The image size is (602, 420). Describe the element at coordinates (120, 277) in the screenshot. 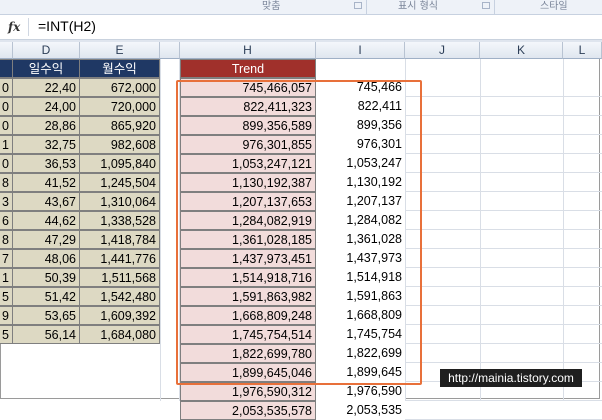

I see `cell-monthly-profit: 1,511,568` at that location.